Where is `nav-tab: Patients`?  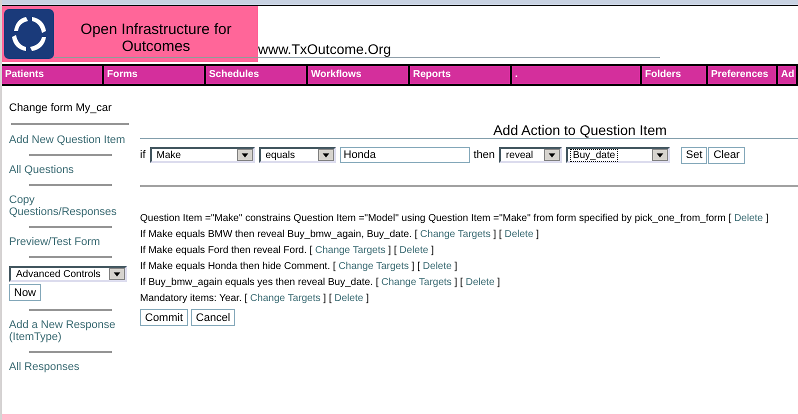 nav-tab: Patients is located at coordinates (52, 75).